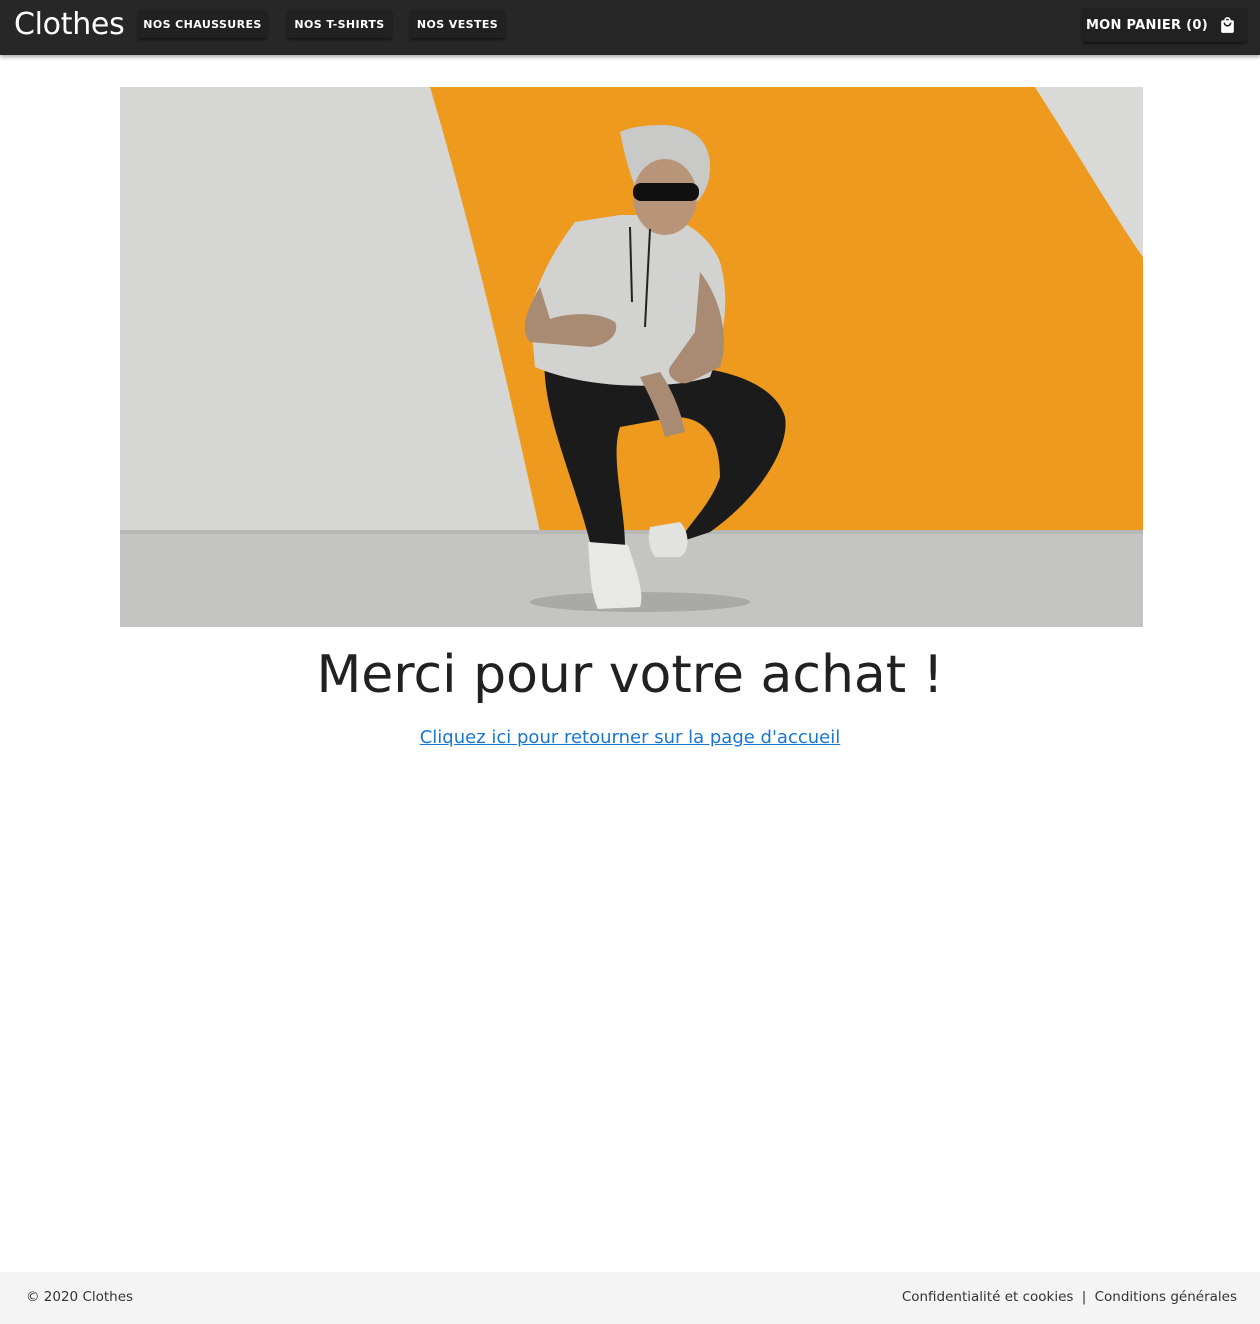  Describe the element at coordinates (1227, 25) in the screenshot. I see `shopping-bag-icon` at that location.